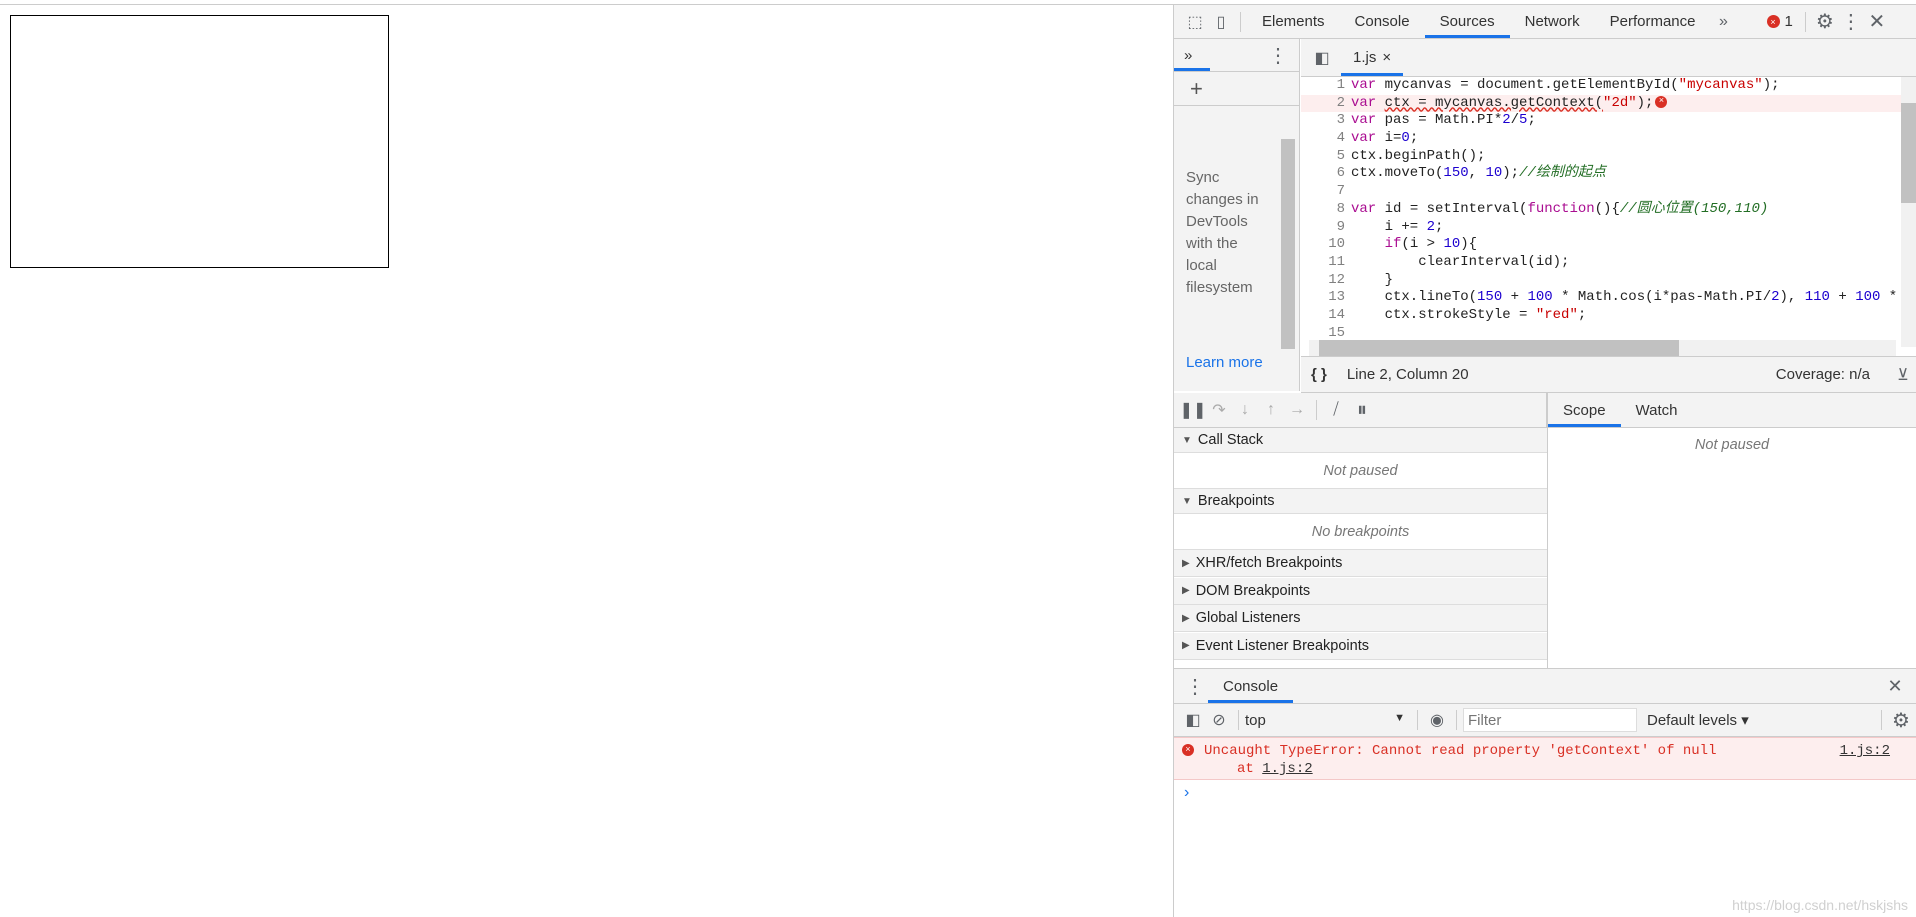 The image size is (1916, 917). I want to click on line-number: 3, so click(1326, 121).